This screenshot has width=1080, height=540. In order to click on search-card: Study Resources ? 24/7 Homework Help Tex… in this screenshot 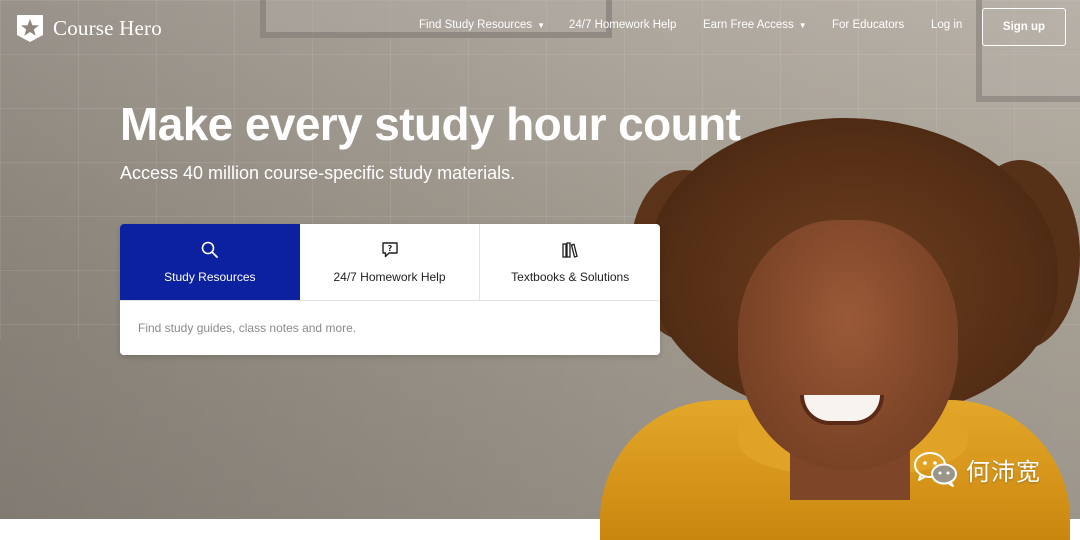, I will do `click(390, 289)`.